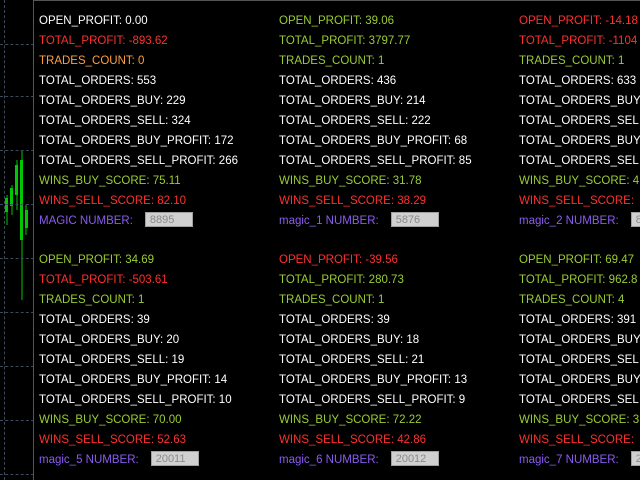 Image resolution: width=640 pixels, height=480 pixels. Describe the element at coordinates (89, 460) in the screenshot. I see `magic-number-label: magic_5 NUMBER:` at that location.